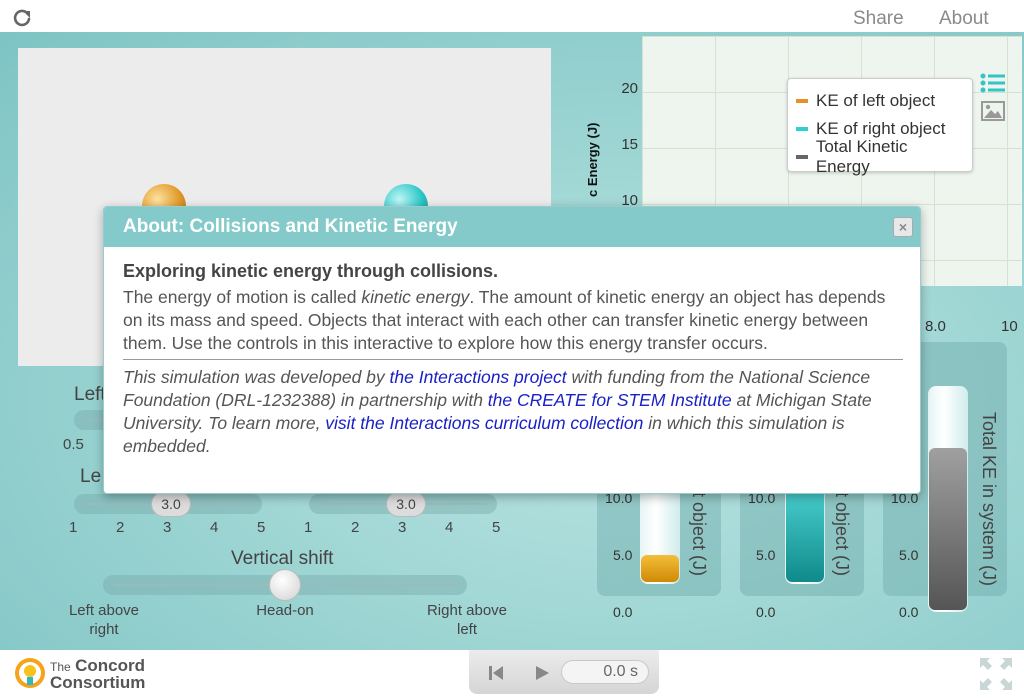 The image size is (1024, 700). I want to click on reset-icon, so click(496, 673).